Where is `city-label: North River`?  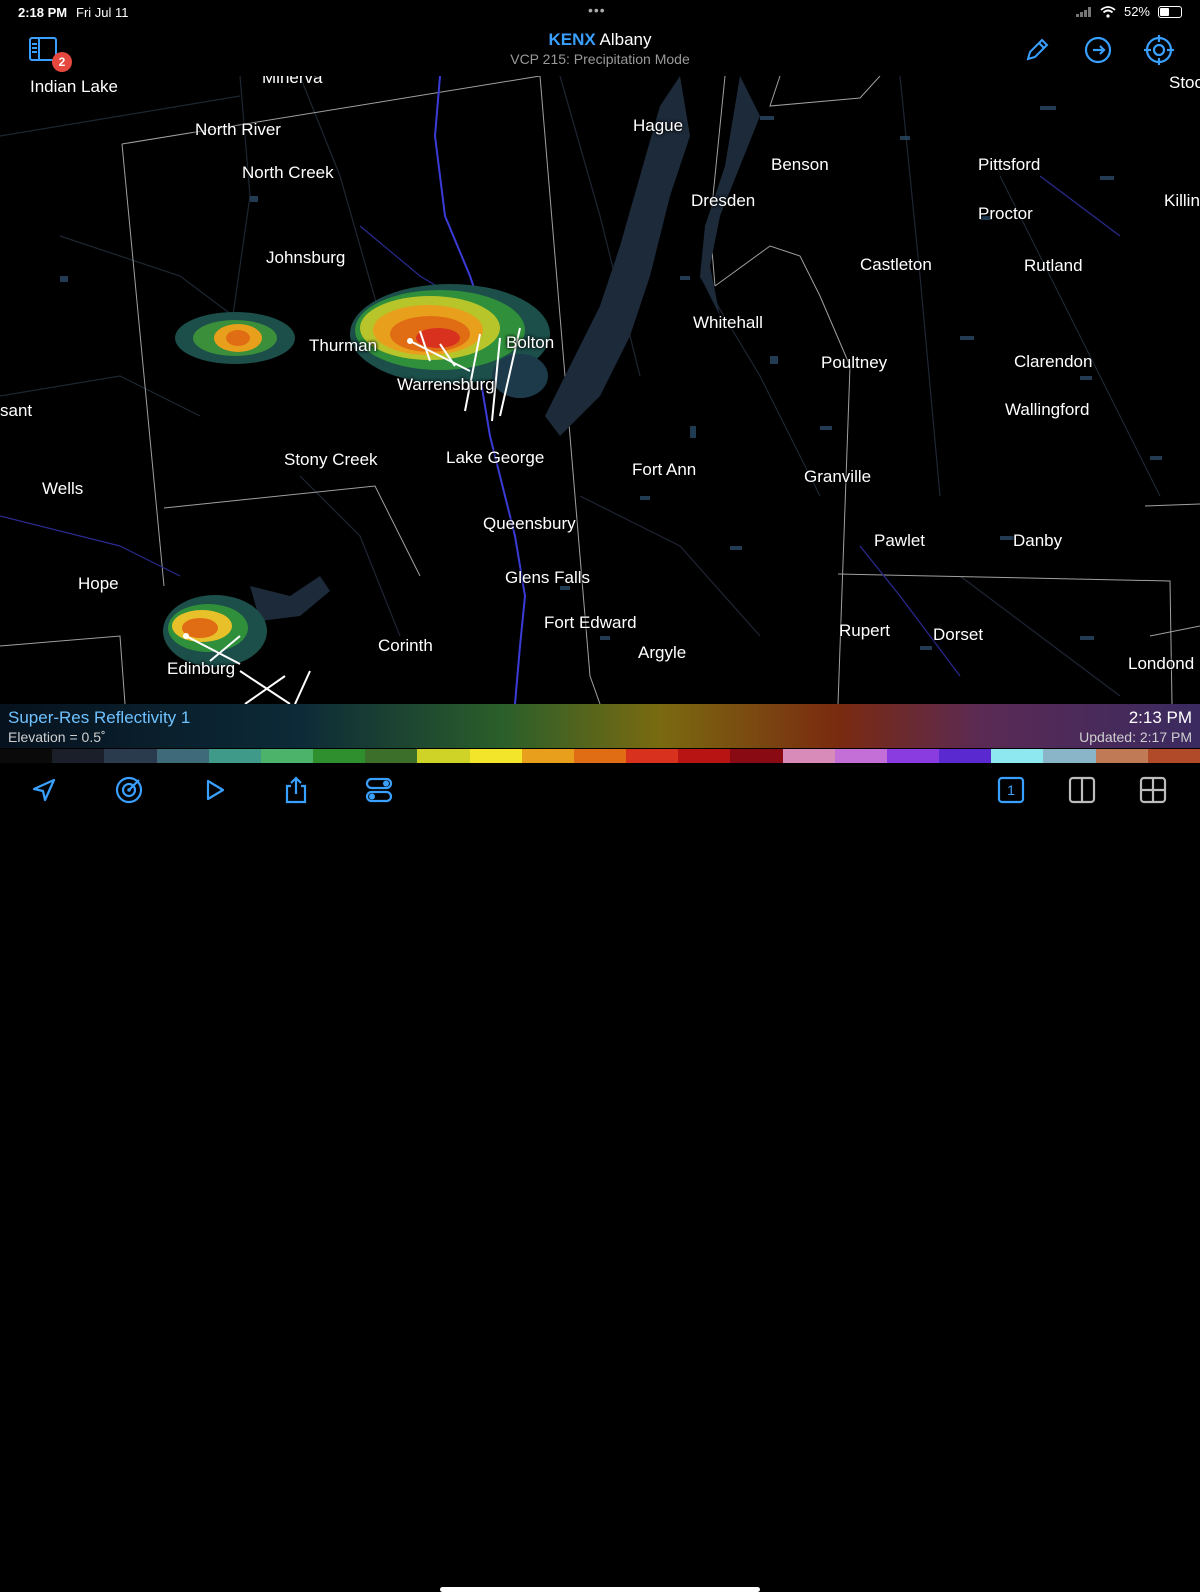 city-label: North River is located at coordinates (238, 129).